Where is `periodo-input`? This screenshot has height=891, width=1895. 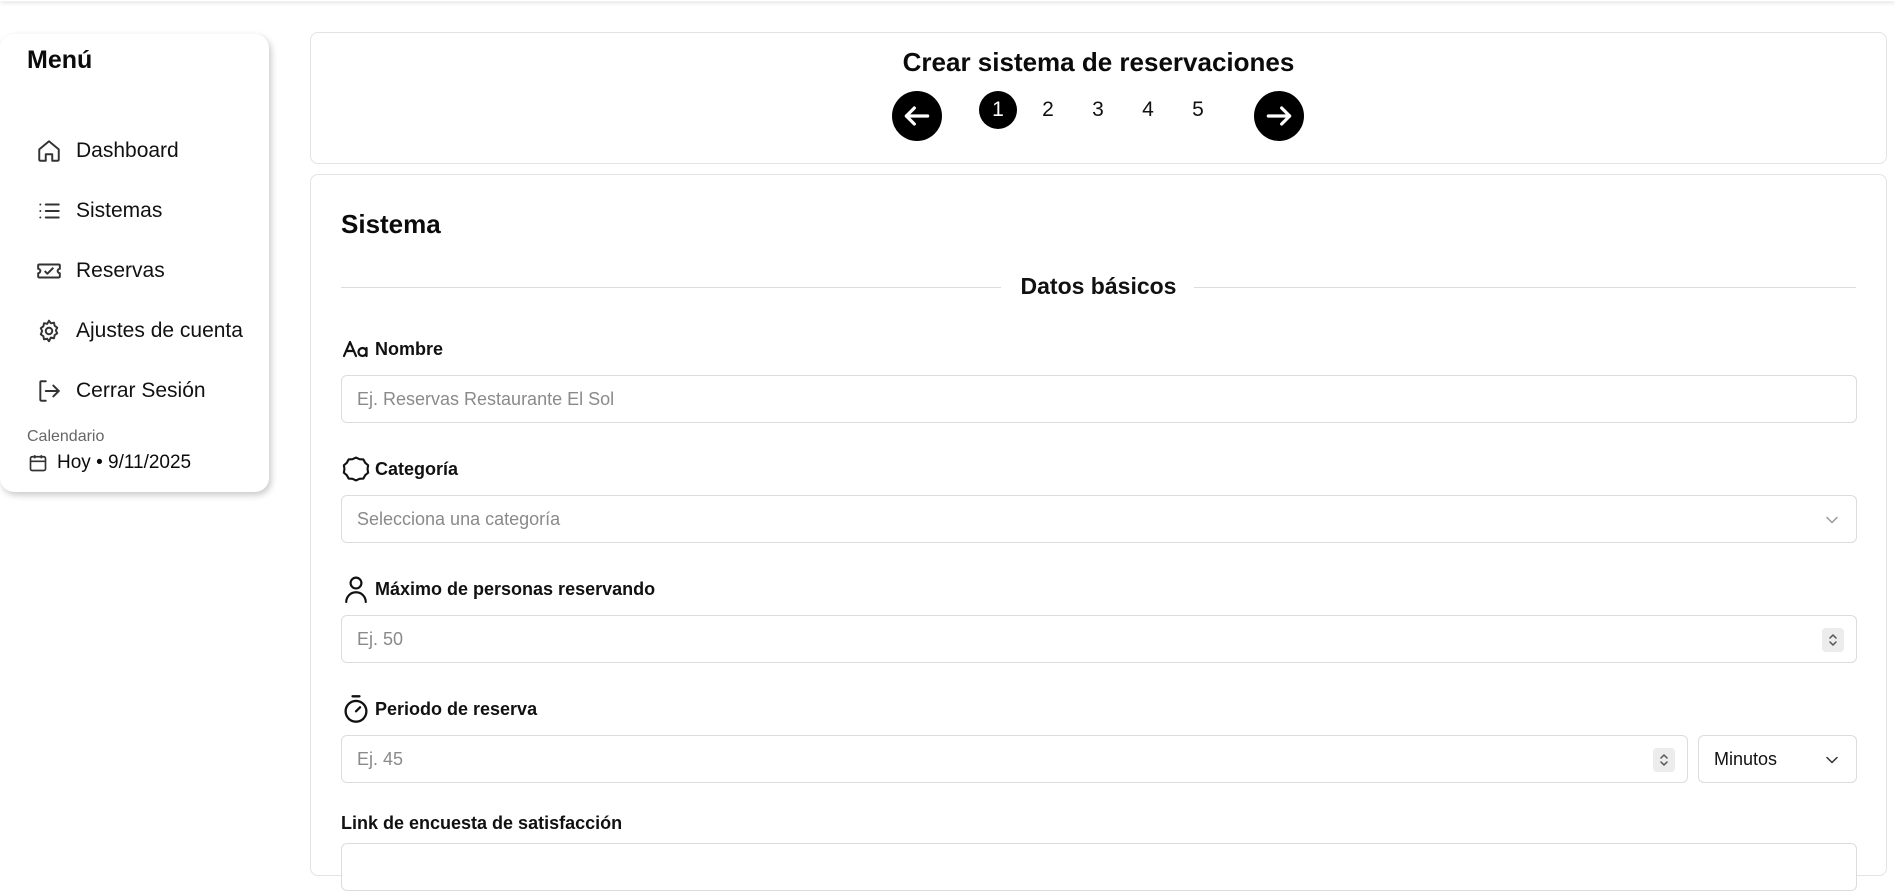 periodo-input is located at coordinates (1014, 759).